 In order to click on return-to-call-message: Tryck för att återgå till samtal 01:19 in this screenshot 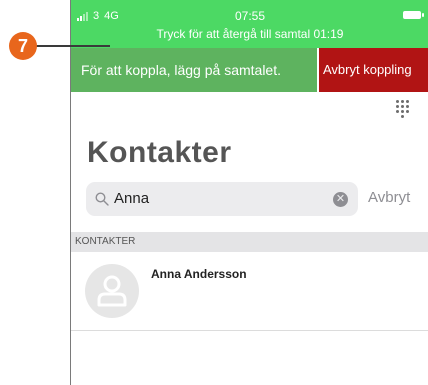, I will do `click(249, 34)`.